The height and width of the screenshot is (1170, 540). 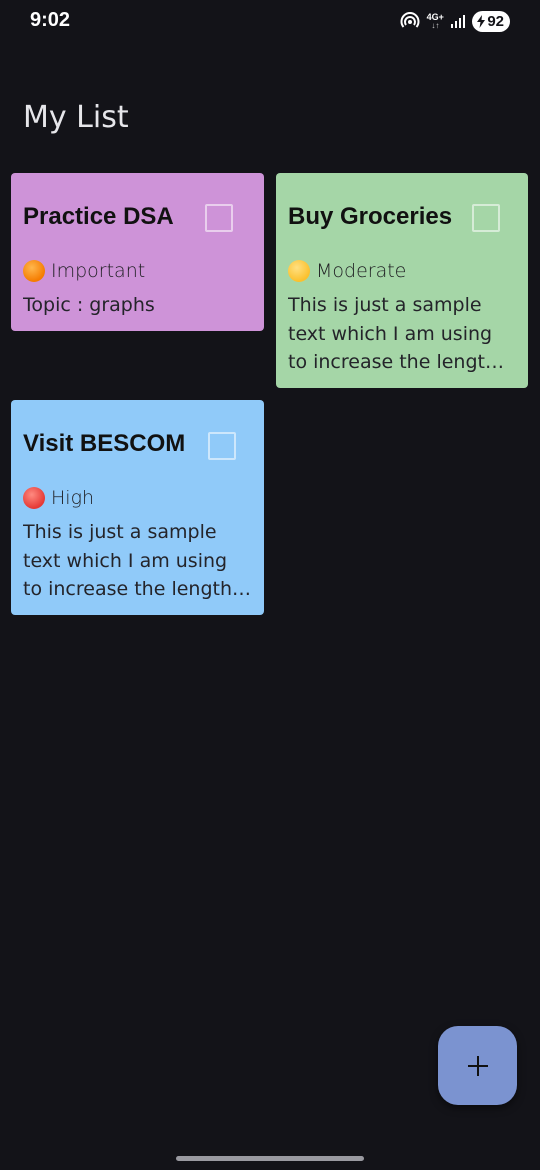 I want to click on add-task-button, so click(x=477, y=1065).